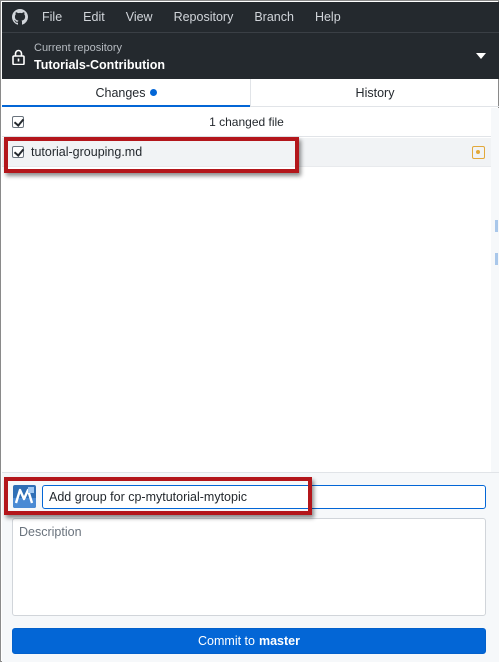 This screenshot has width=499, height=662. I want to click on repository-name: Tutorials-Contribution, so click(99, 65).